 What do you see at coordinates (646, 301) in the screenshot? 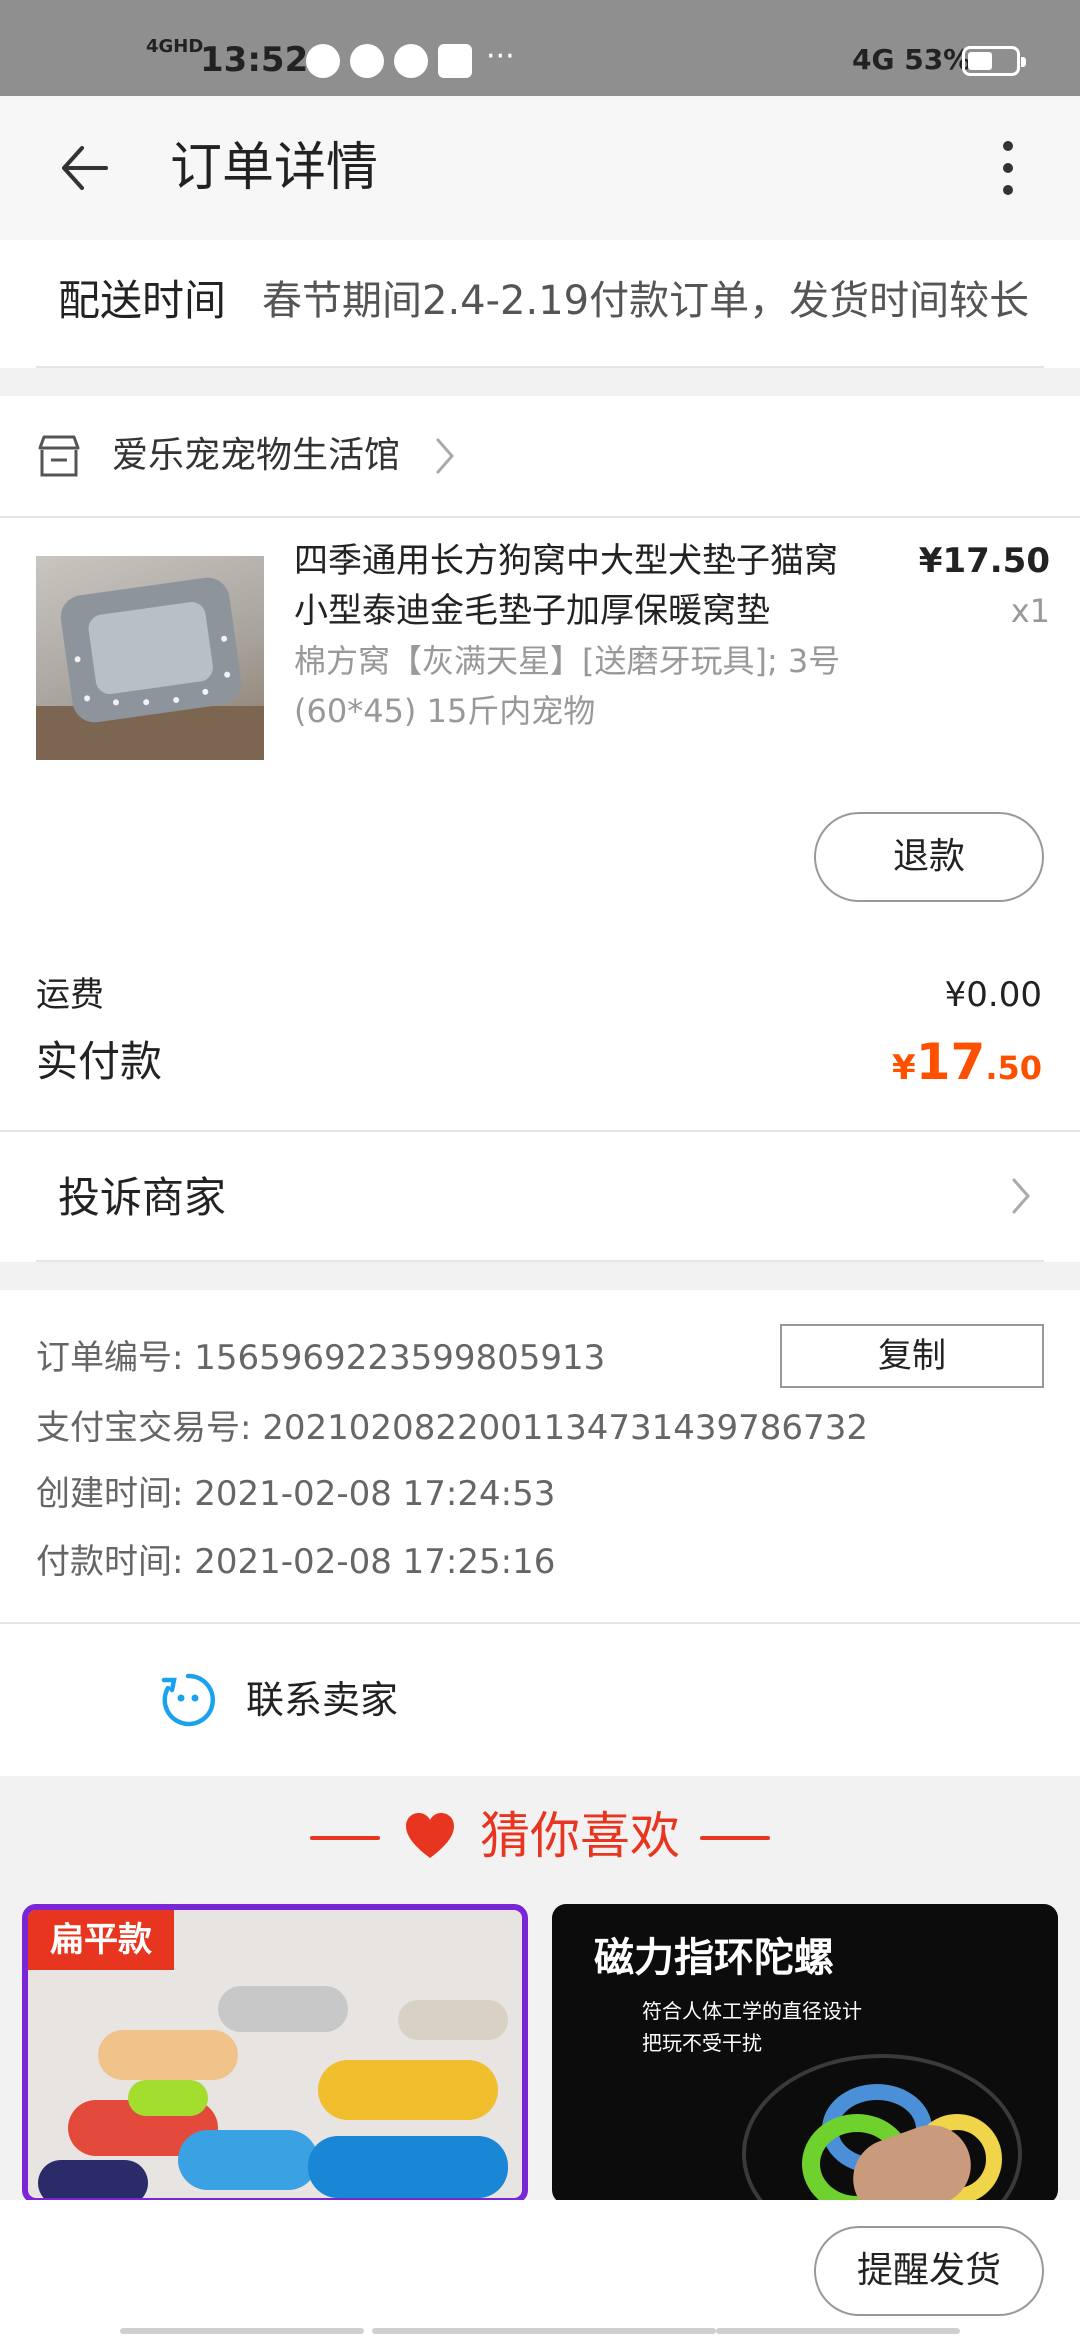
I see `delivery-text: 春节期间2.4-2.19付款订单，发货时间较长` at bounding box center [646, 301].